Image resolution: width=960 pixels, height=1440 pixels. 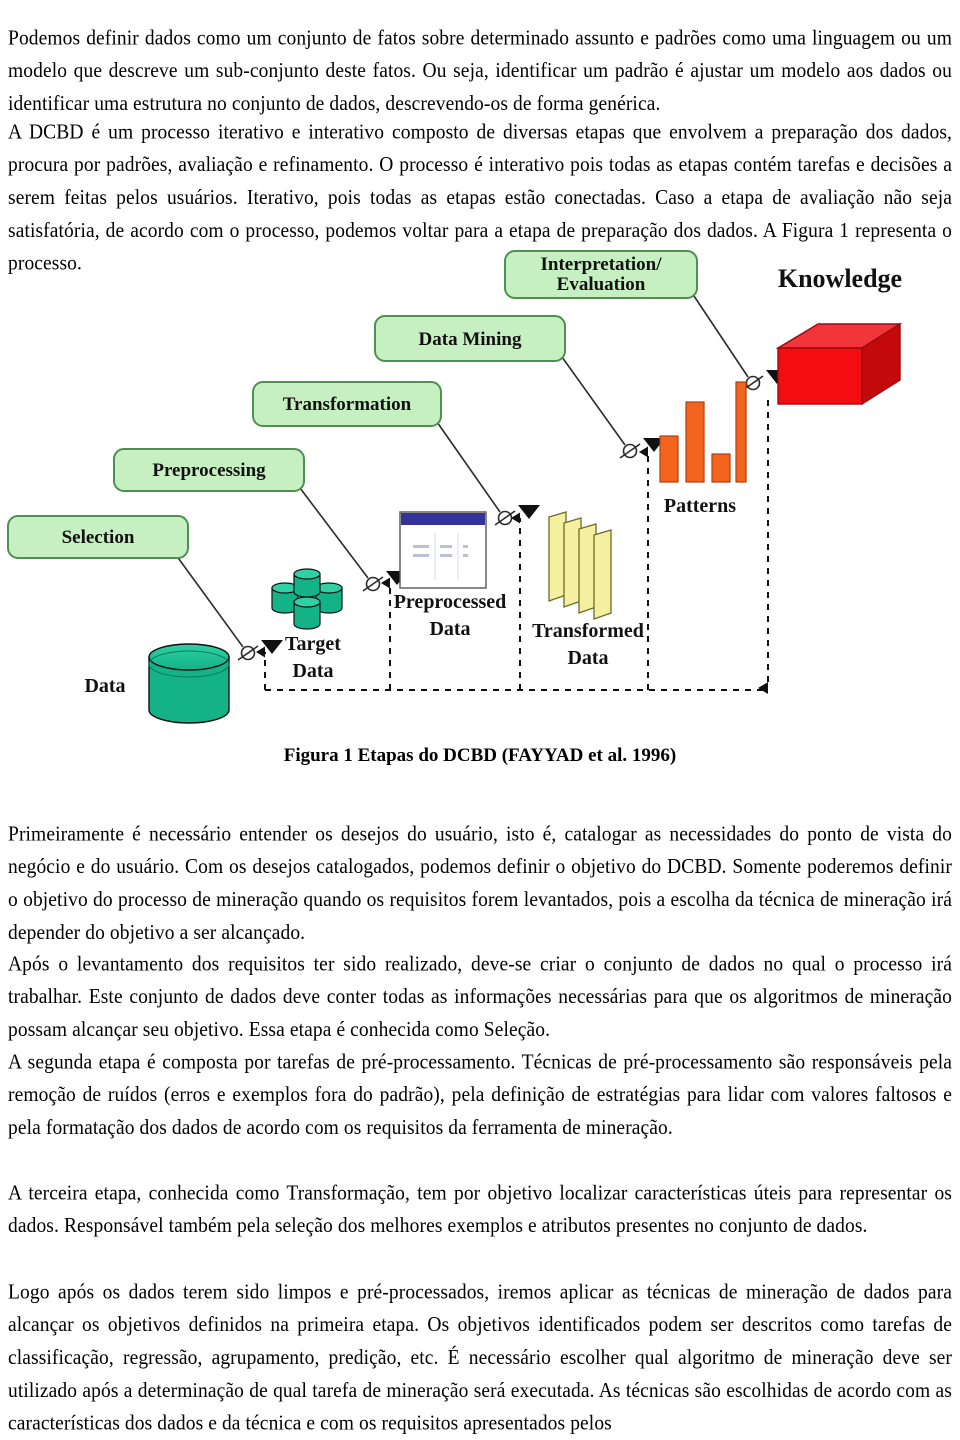 What do you see at coordinates (449, 629) in the screenshot?
I see `artifact-label-preprocessed-data-line2: Data` at bounding box center [449, 629].